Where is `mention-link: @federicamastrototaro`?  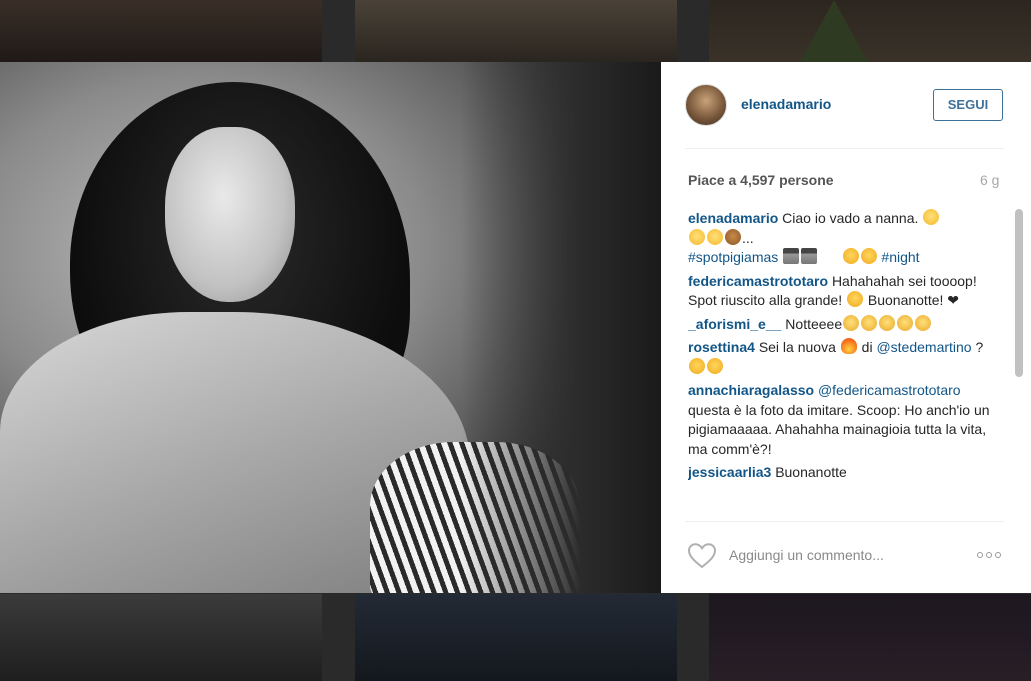 mention-link: @federicamastrototaro is located at coordinates (889, 390).